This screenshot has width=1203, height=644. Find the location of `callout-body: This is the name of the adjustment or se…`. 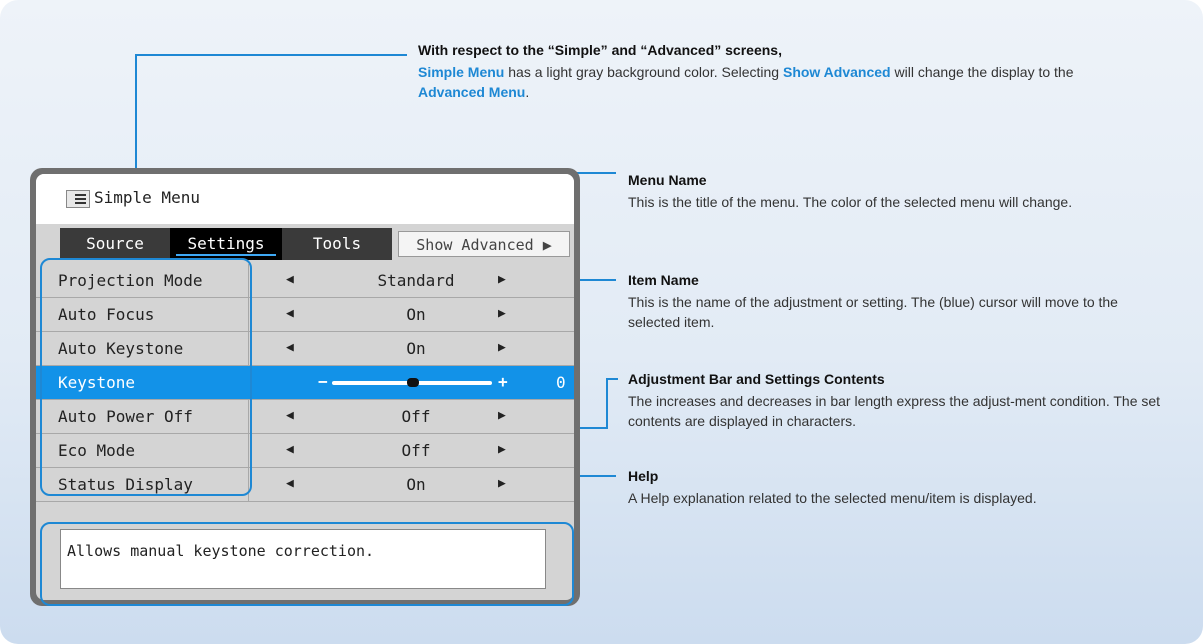

callout-body: This is the name of the adjustment or se… is located at coordinates (873, 312).